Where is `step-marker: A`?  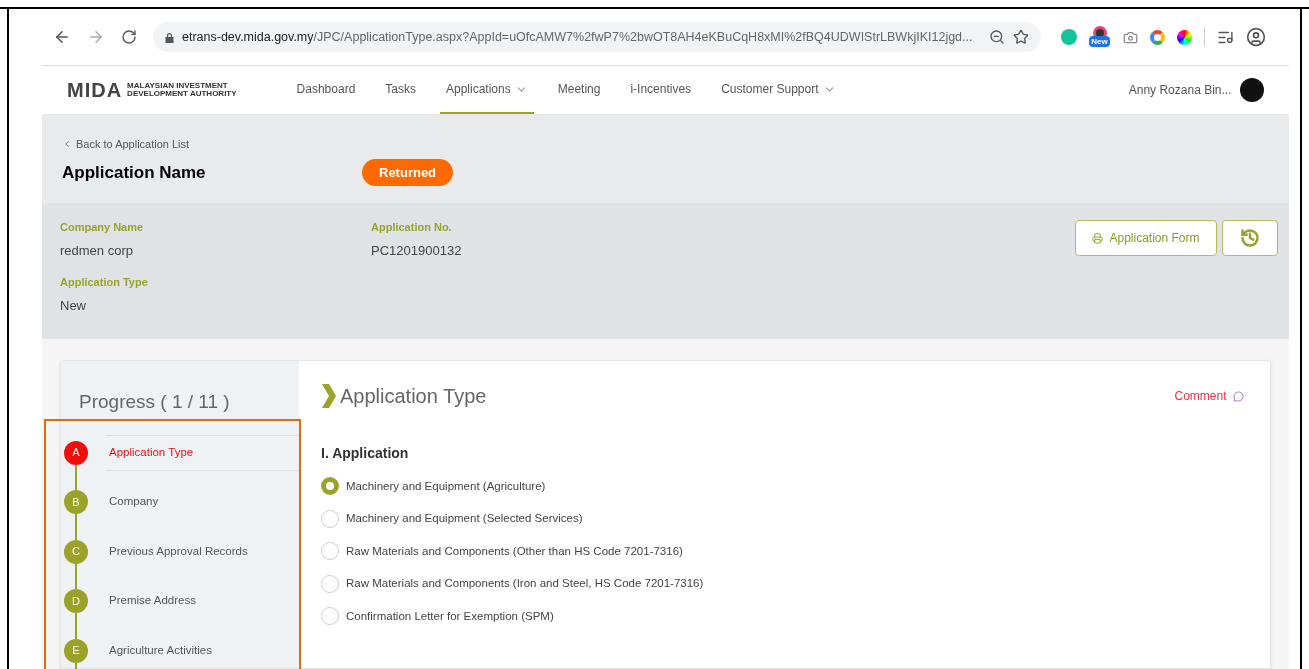 step-marker: A is located at coordinates (76, 452).